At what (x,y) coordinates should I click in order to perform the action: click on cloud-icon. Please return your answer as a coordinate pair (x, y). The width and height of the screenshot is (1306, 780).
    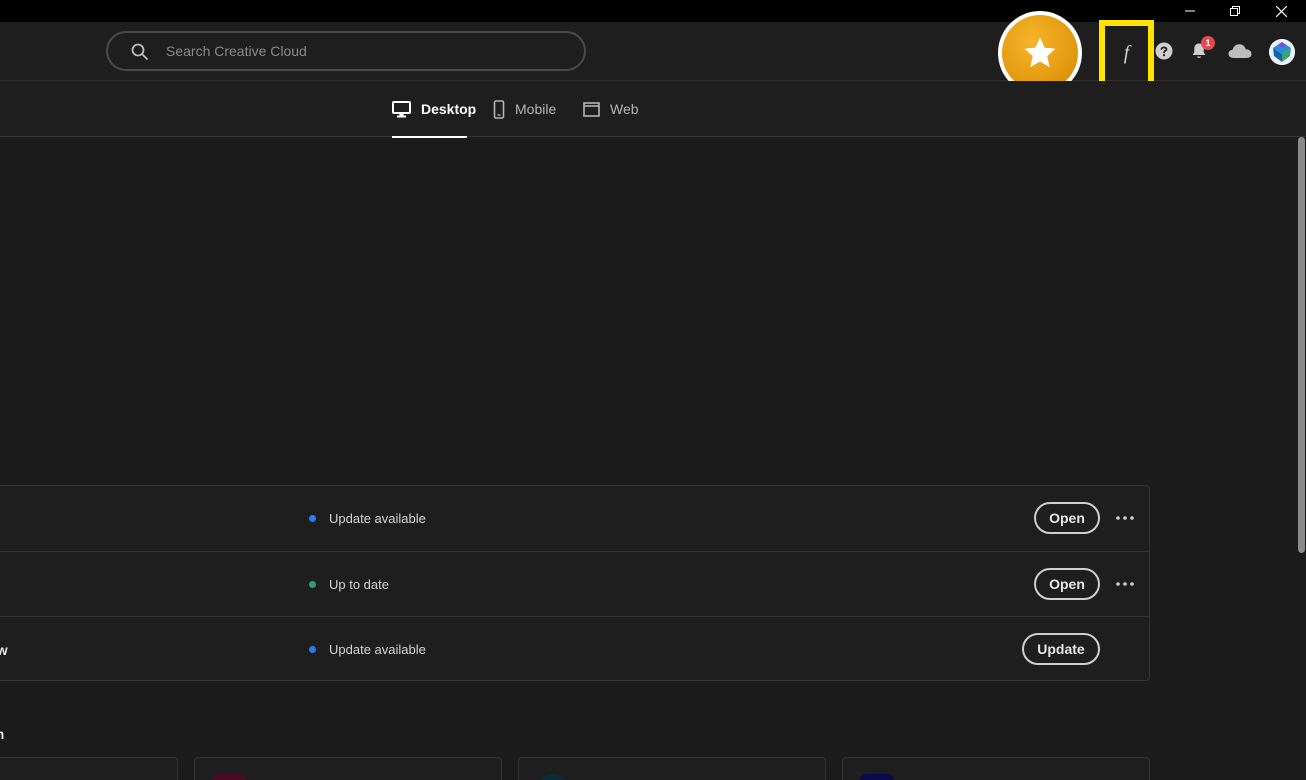
    Looking at the image, I should click on (1240, 51).